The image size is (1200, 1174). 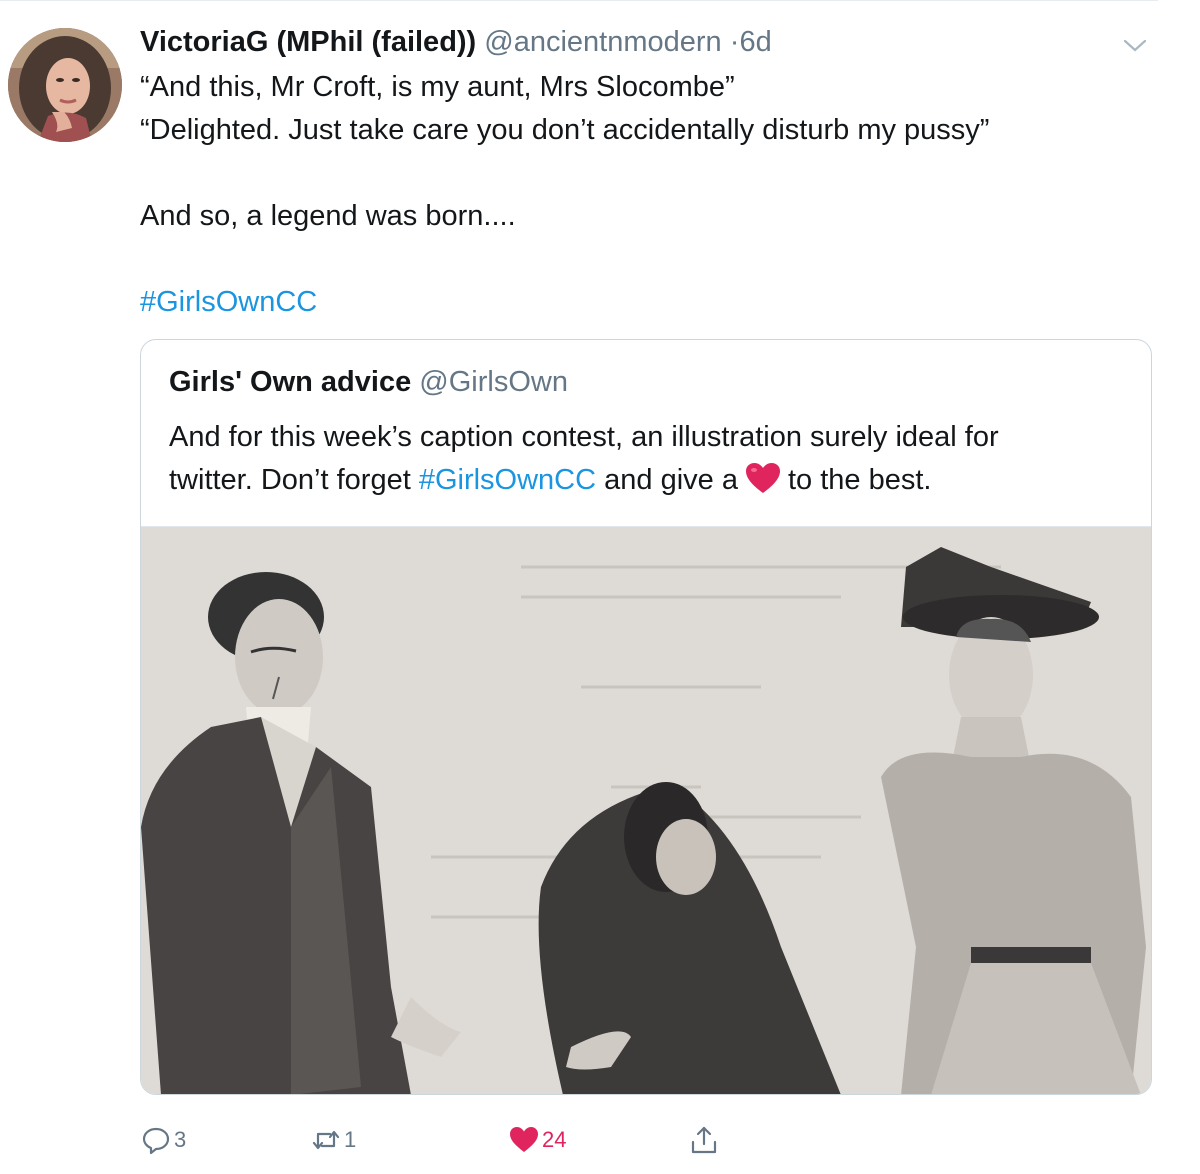 I want to click on quoted-hashtag-link: #GirlsOwnCC, so click(x=507, y=480).